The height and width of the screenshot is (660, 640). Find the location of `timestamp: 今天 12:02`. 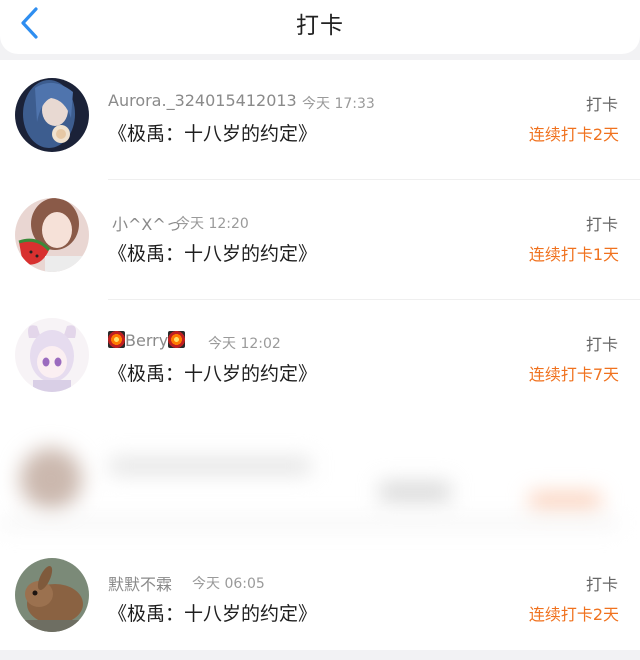

timestamp: 今天 12:02 is located at coordinates (244, 344).